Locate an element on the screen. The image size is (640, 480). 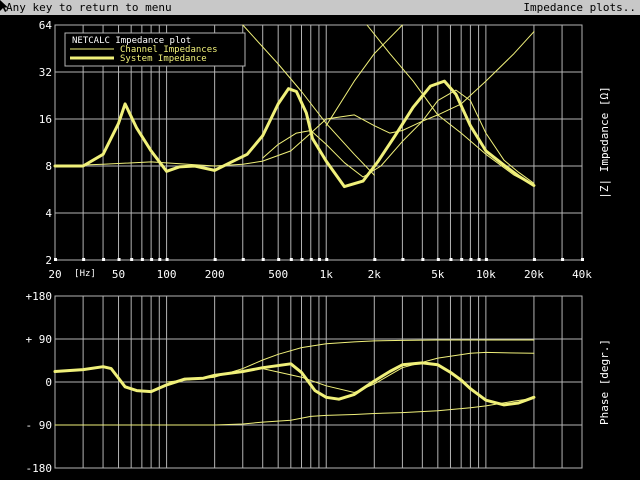
y-tick-label: - 90 is located at coordinates (39, 425).